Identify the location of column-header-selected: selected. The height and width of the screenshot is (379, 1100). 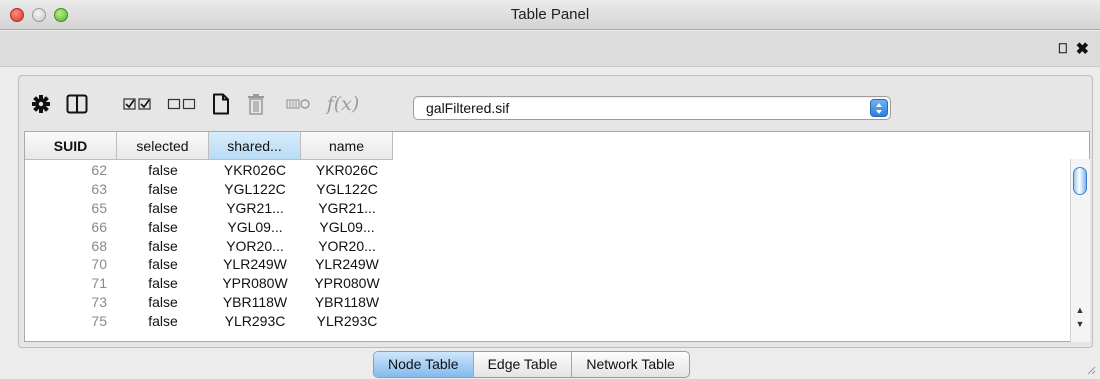
(163, 146).